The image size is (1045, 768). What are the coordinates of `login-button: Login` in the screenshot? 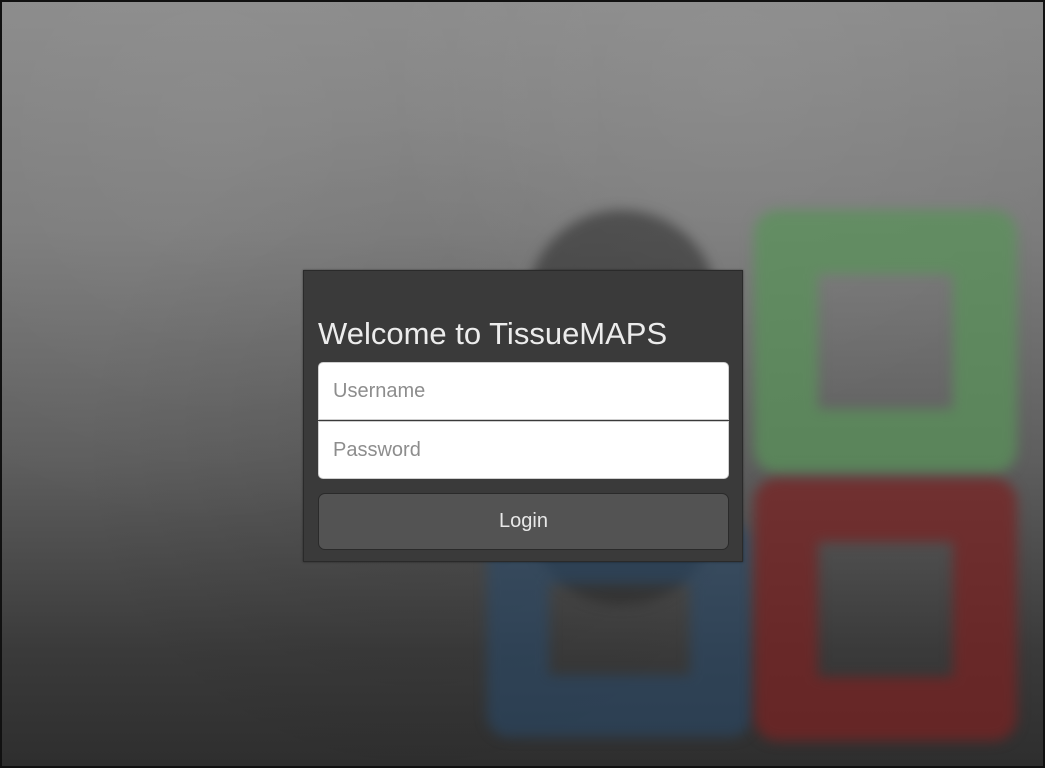 It's located at (523, 521).